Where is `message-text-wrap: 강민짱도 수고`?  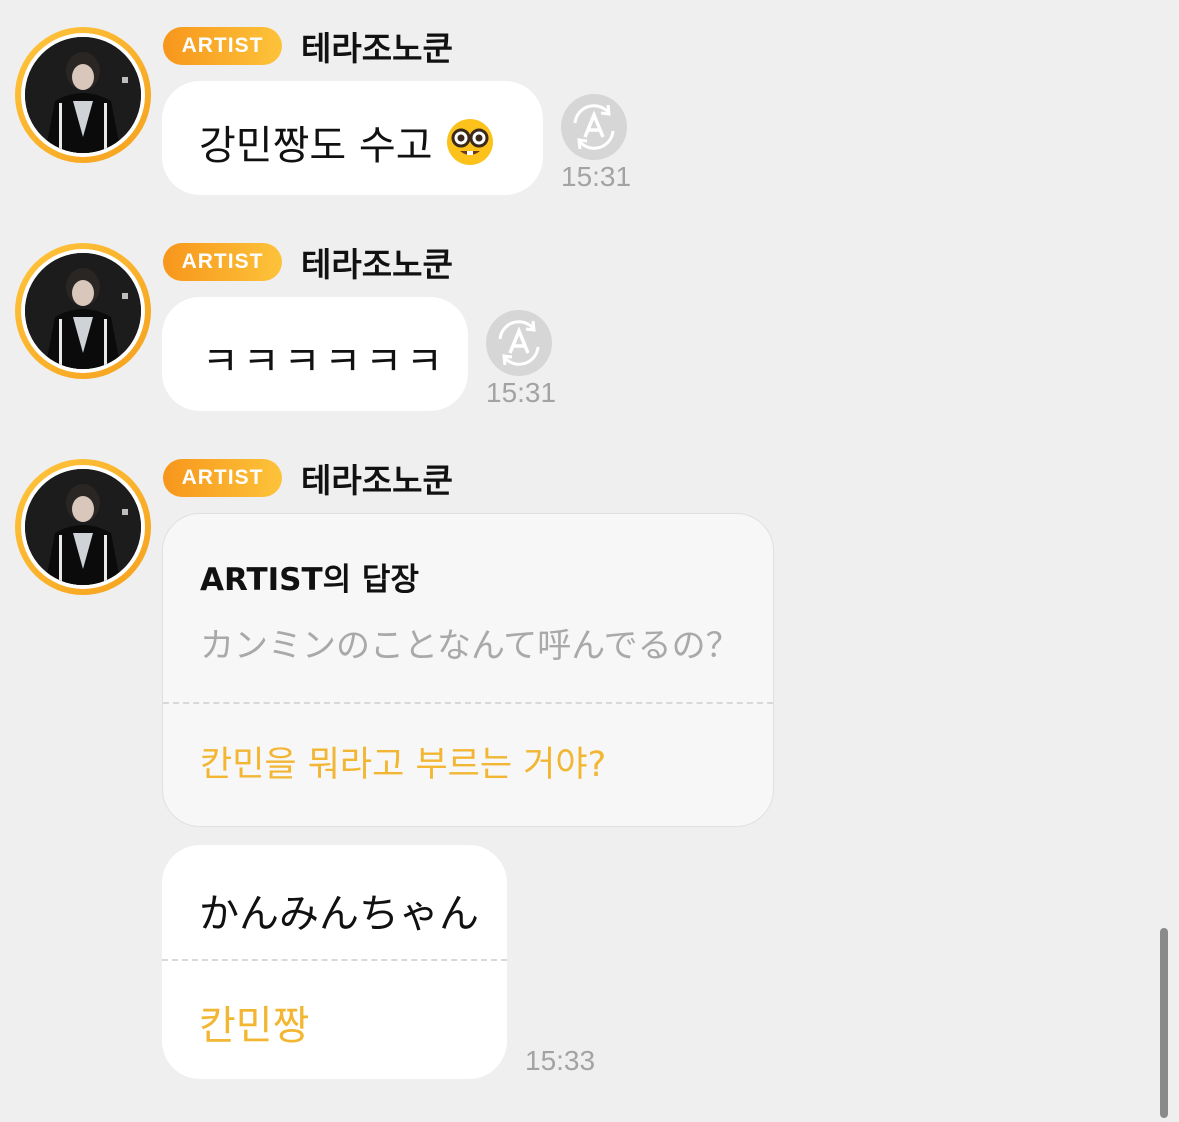
message-text-wrap: 강민짱도 수고 is located at coordinates (347, 142).